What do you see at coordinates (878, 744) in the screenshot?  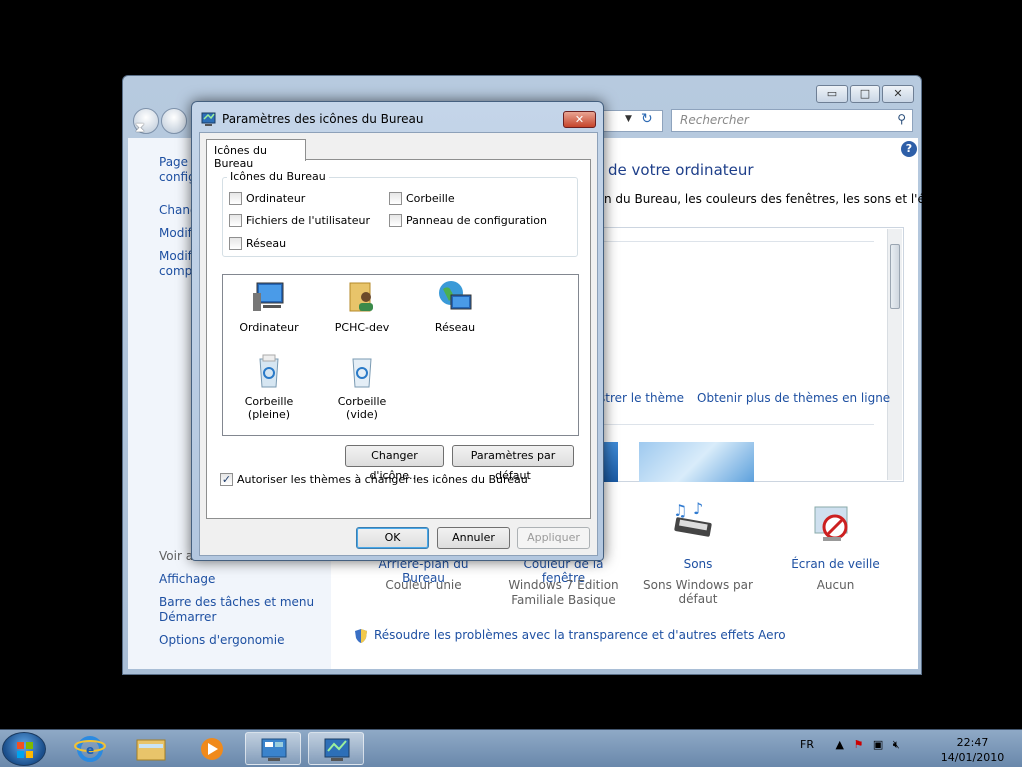 I see `network-tray-icon: ▣` at bounding box center [878, 744].